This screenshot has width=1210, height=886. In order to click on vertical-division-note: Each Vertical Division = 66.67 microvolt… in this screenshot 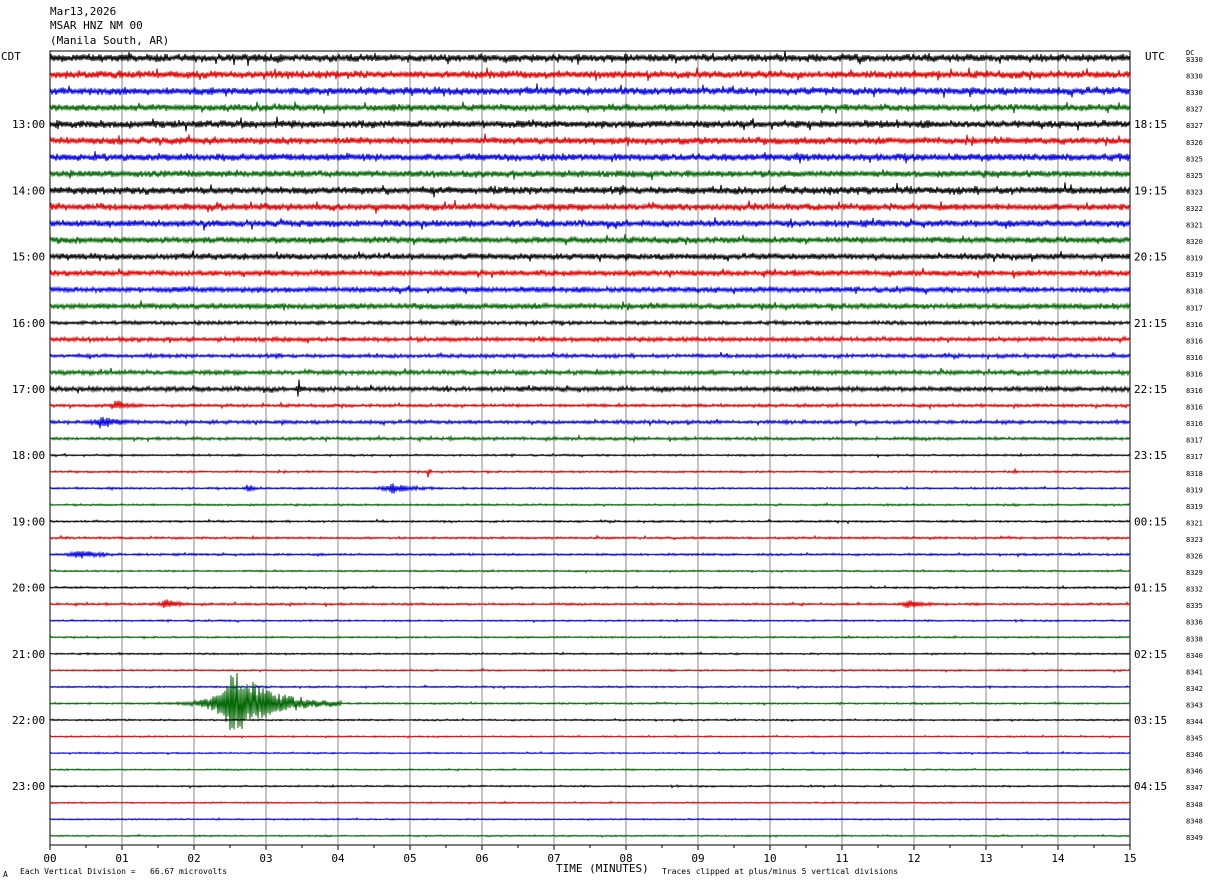, I will do `click(124, 871)`.